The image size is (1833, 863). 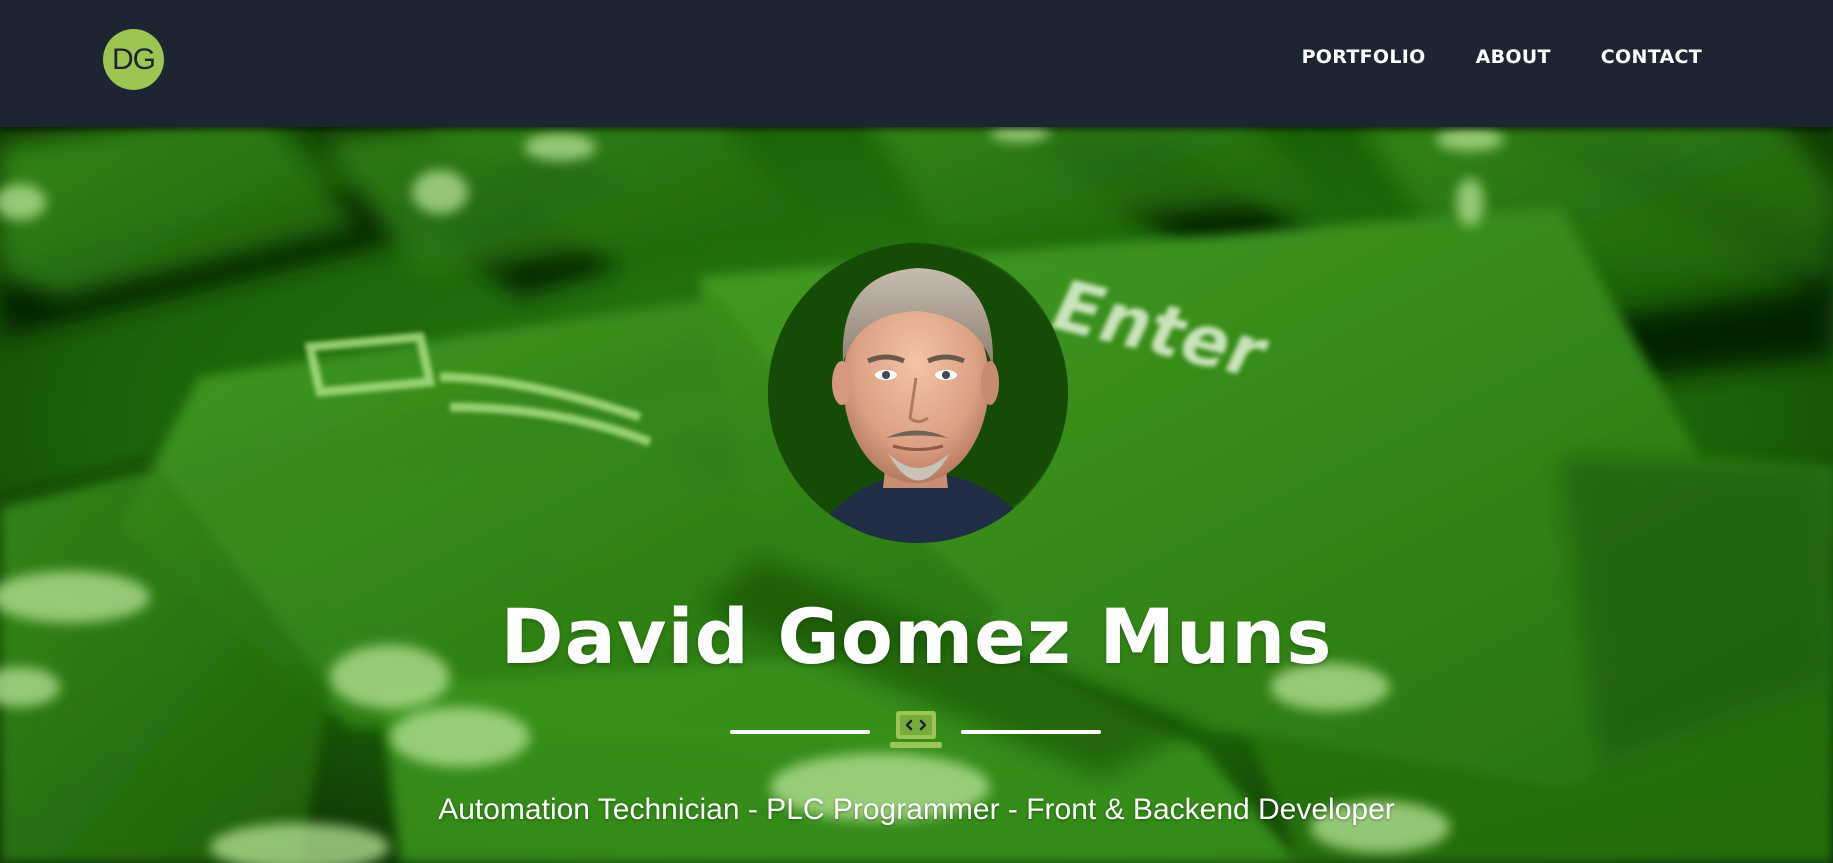 I want to click on nav-links: PORTFOLIO ABOUT CONTACT, so click(x=1502, y=57).